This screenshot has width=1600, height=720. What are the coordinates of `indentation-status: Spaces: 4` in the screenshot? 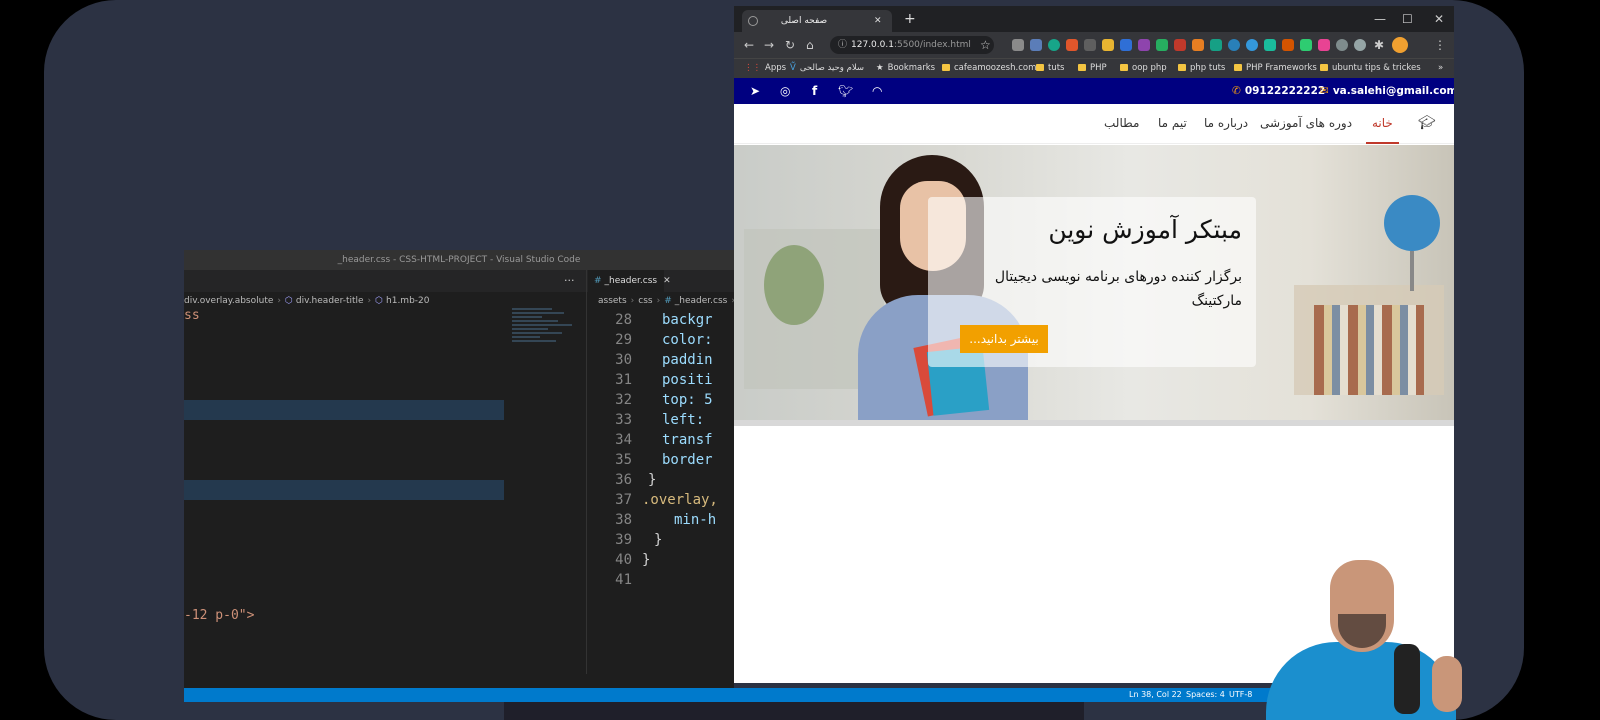 It's located at (1205, 695).